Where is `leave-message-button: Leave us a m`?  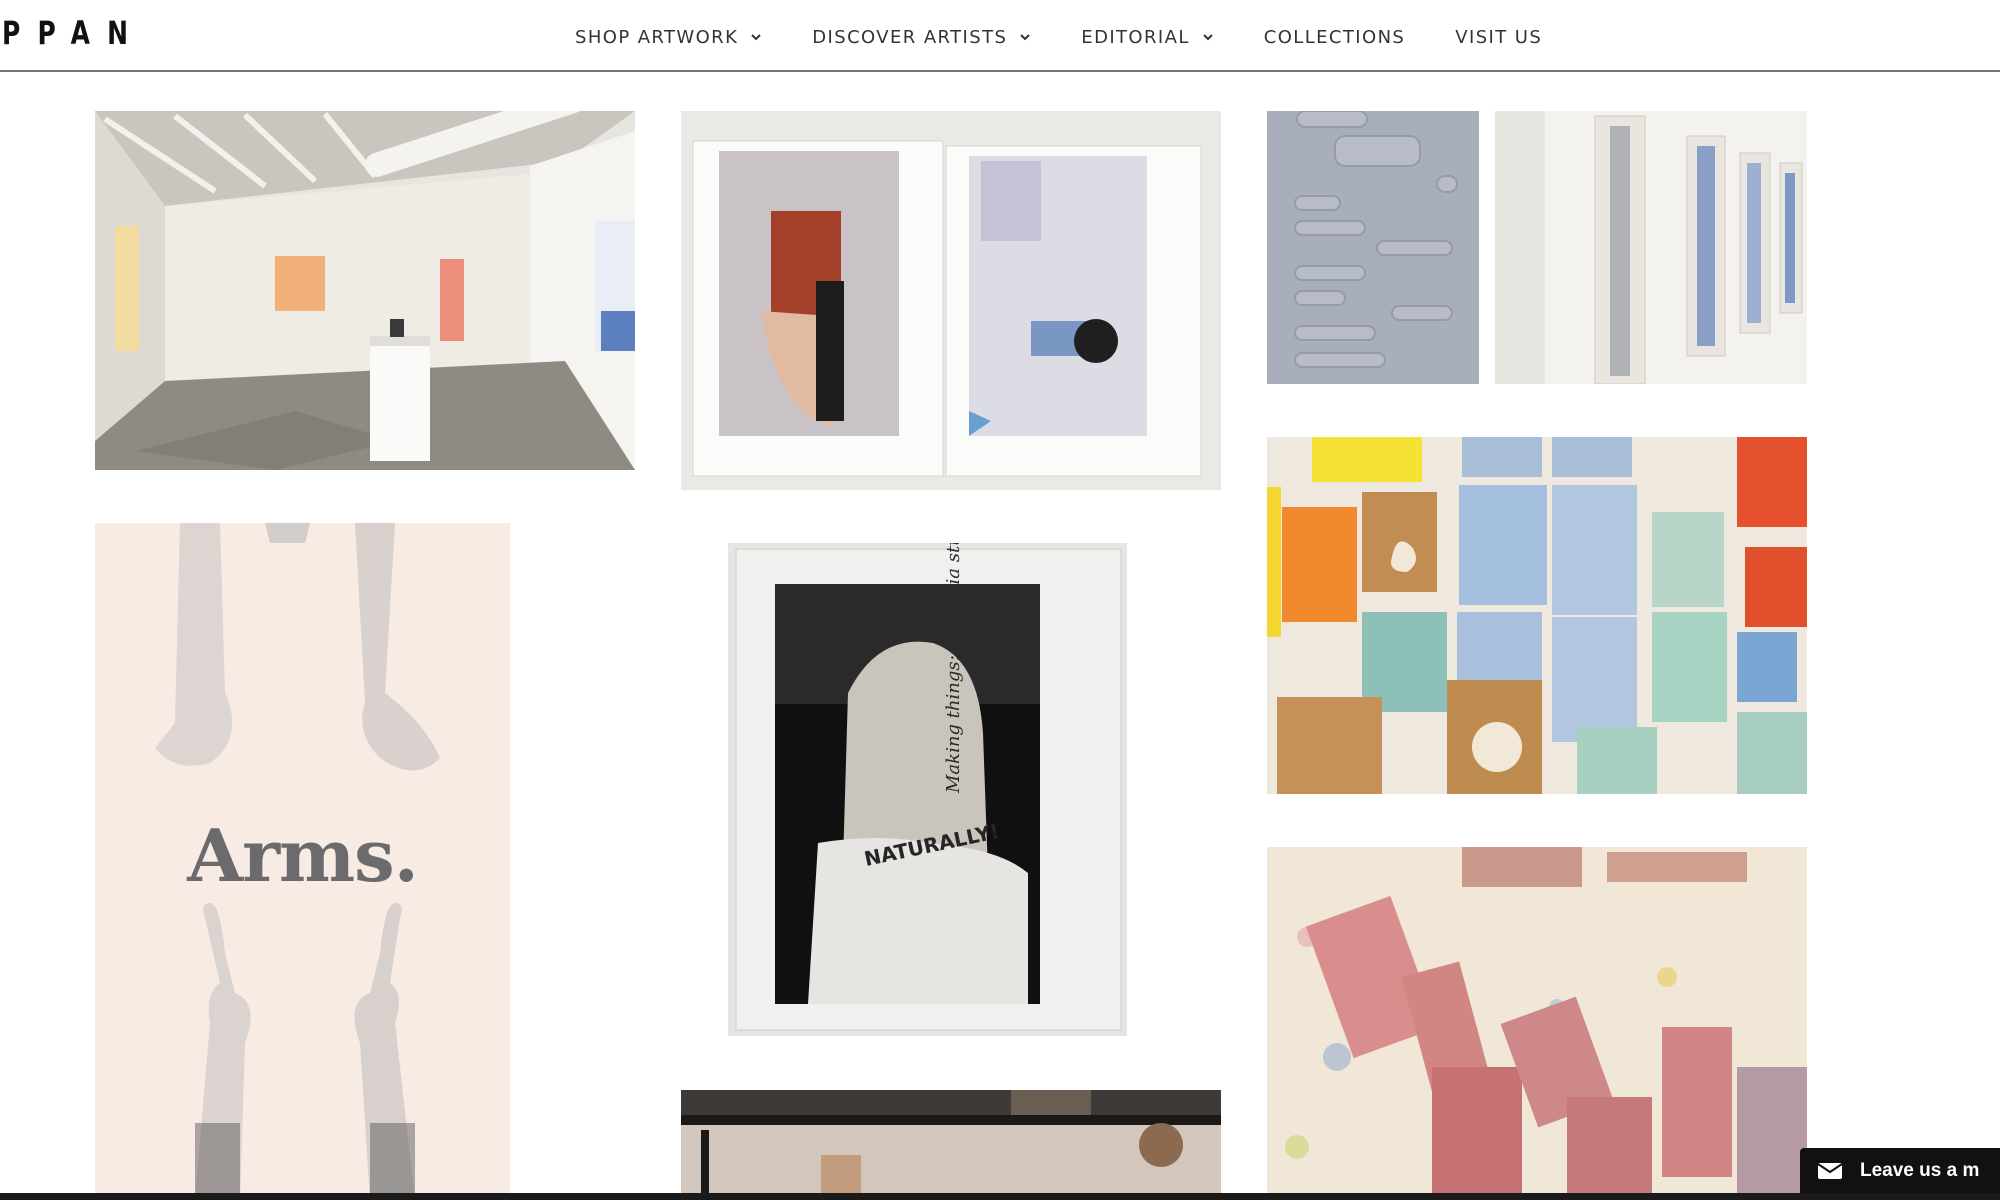 leave-message-button: Leave us a m is located at coordinates (1900, 1170).